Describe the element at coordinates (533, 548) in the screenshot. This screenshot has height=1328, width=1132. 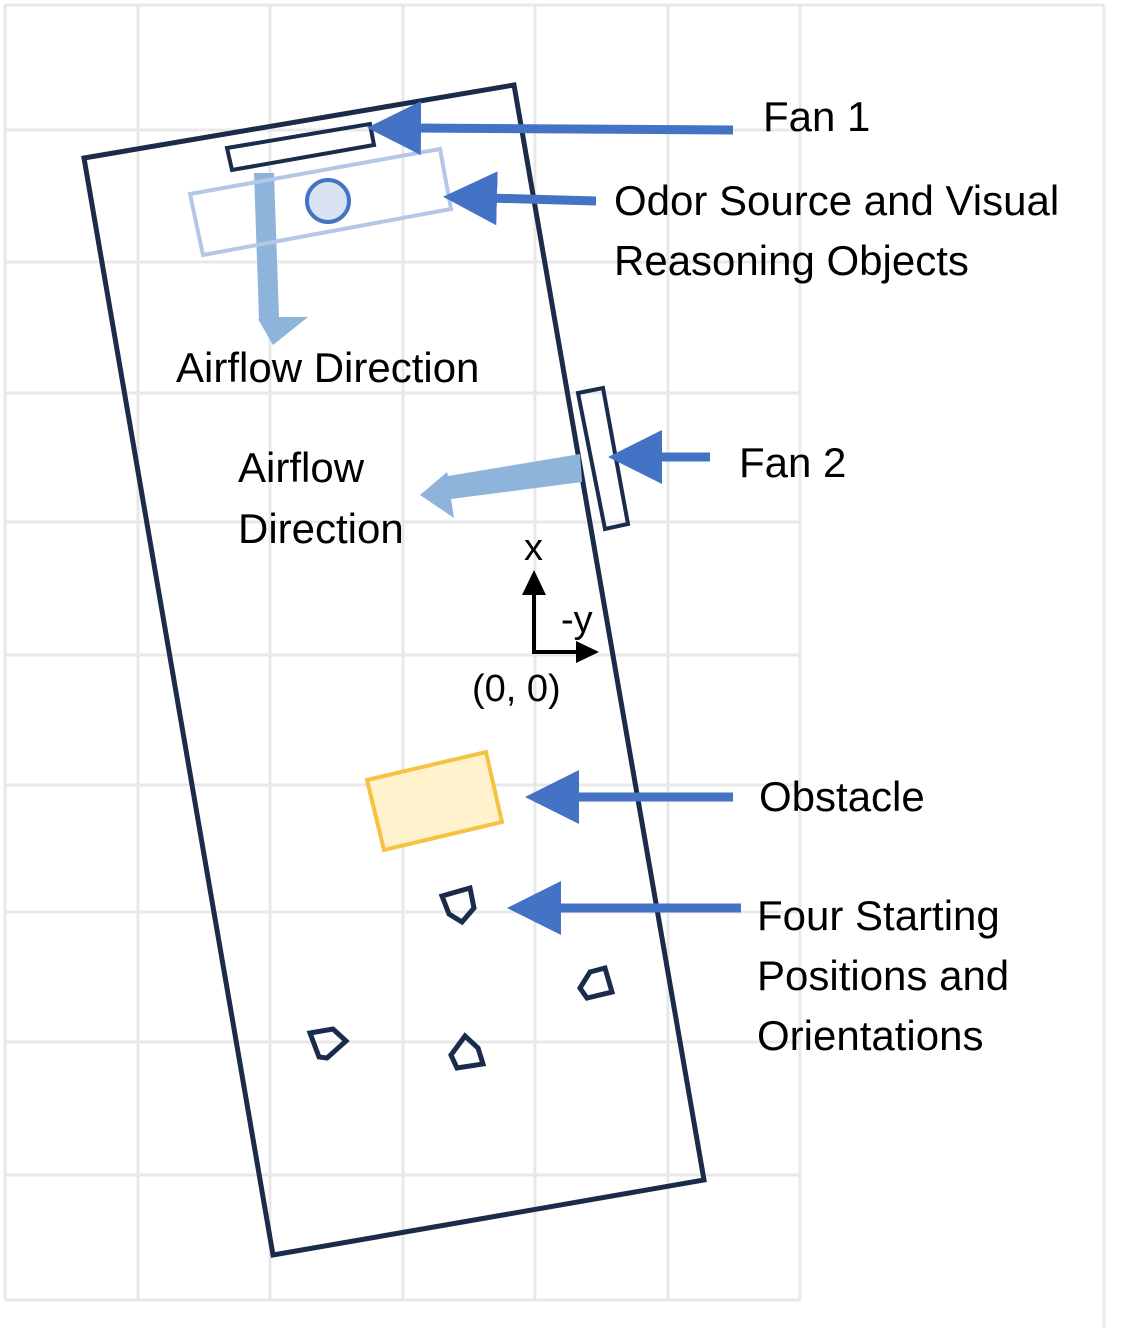
I see `axis-x-label: x` at that location.